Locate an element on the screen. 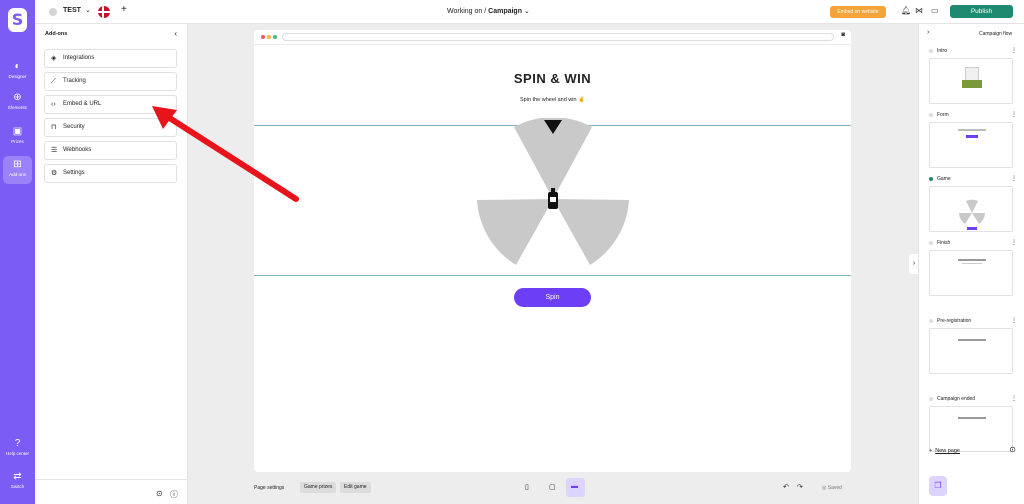  page-headline: SPIN & WIN is located at coordinates (552, 78).